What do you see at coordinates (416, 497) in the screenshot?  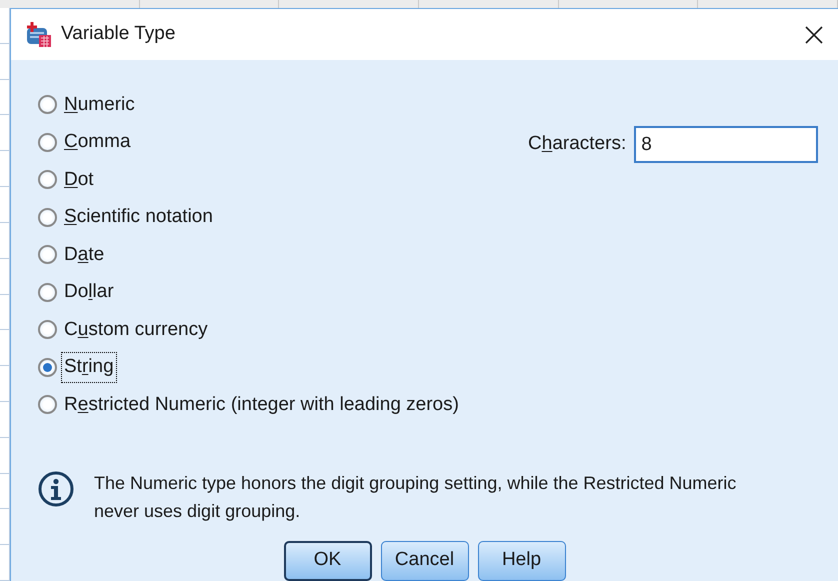 I see `info-text: The Numeric type honors the digit grouping setting, while the Restricted Numeric never uses digit grouping.` at bounding box center [416, 497].